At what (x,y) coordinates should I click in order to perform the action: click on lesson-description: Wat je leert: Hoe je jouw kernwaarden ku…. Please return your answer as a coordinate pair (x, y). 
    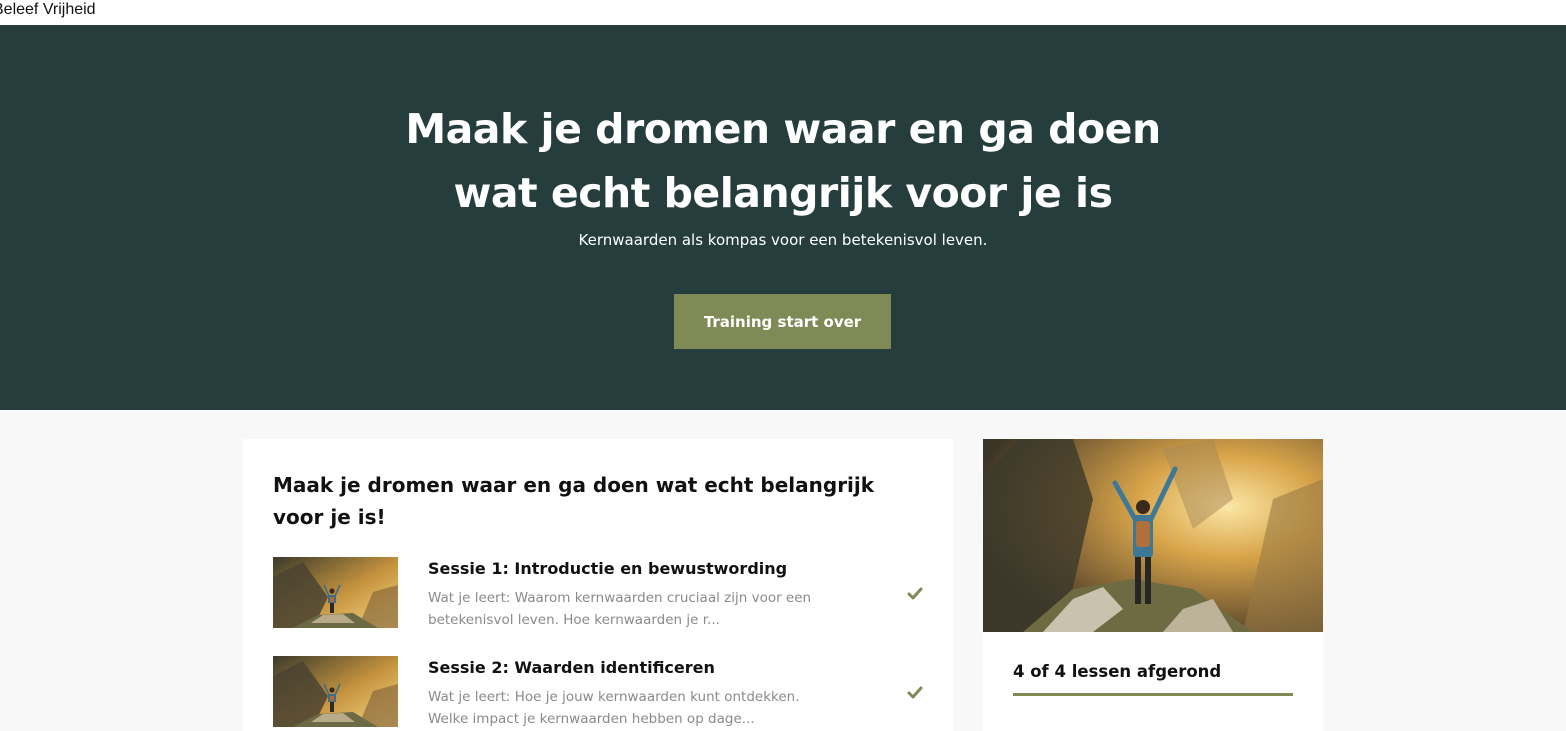
    Looking at the image, I should click on (614, 708).